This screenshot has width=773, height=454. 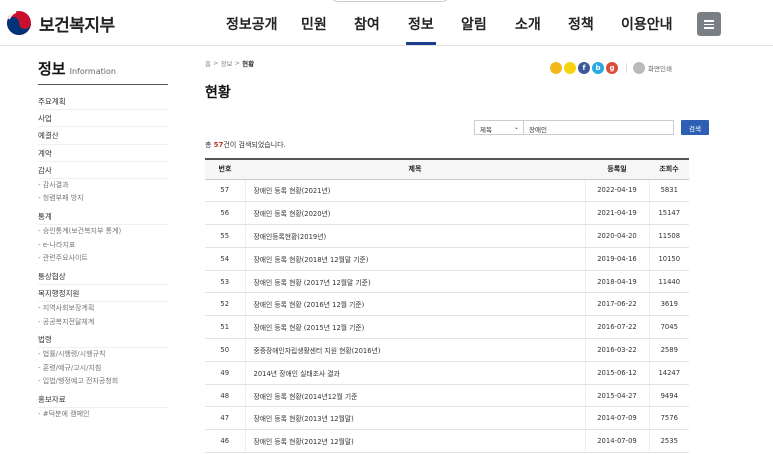 What do you see at coordinates (218, 145) in the screenshot?
I see `result-count-number: 57` at bounding box center [218, 145].